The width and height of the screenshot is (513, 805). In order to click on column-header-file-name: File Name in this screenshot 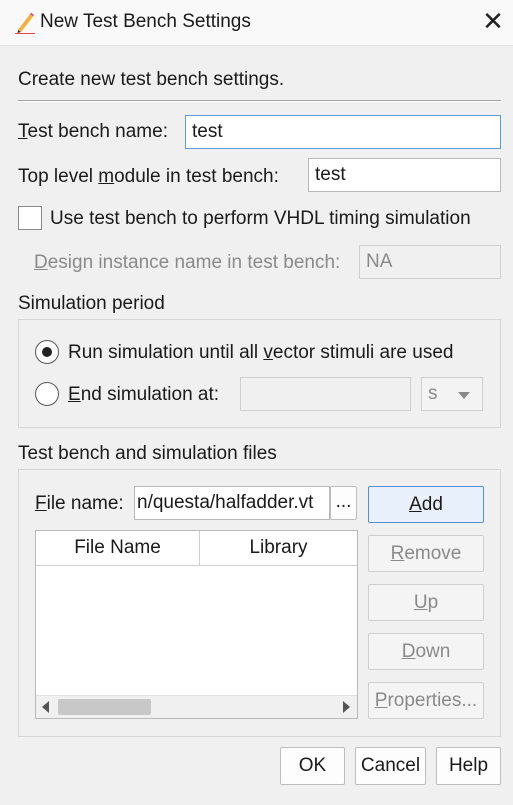, I will do `click(118, 548)`.